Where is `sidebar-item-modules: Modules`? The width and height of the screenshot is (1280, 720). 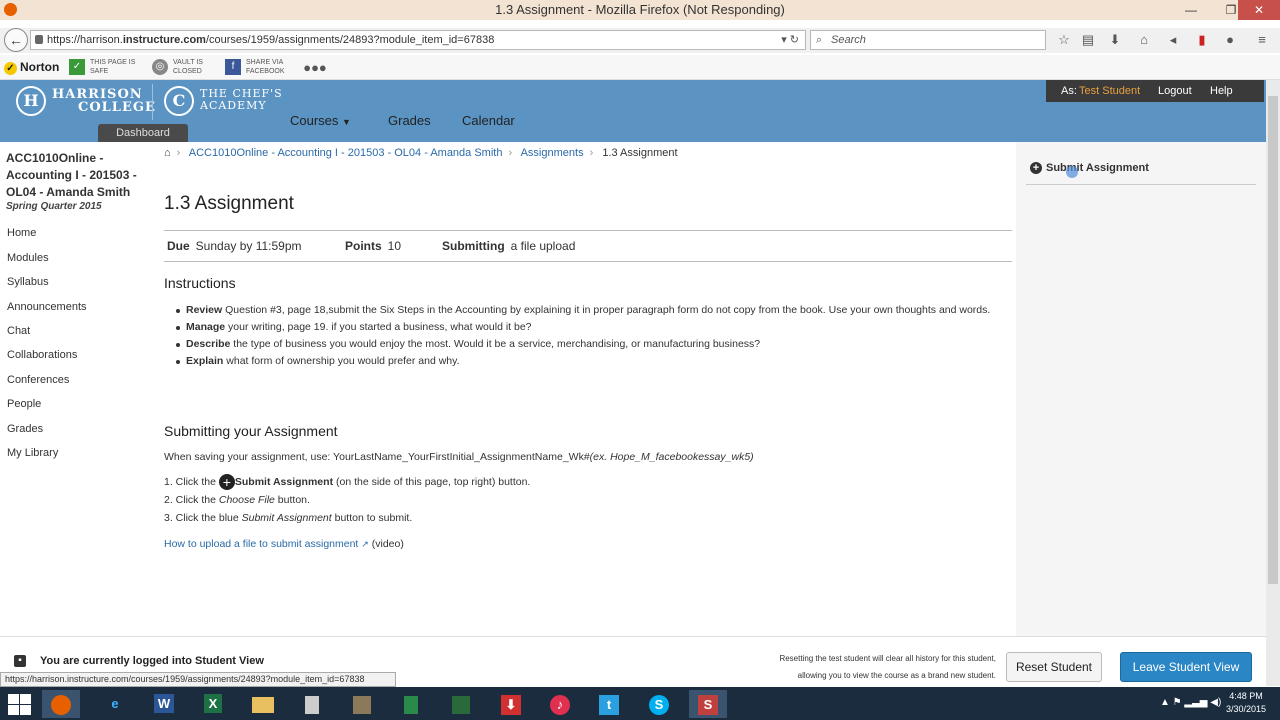
sidebar-item-modules: Modules is located at coordinates (28, 258).